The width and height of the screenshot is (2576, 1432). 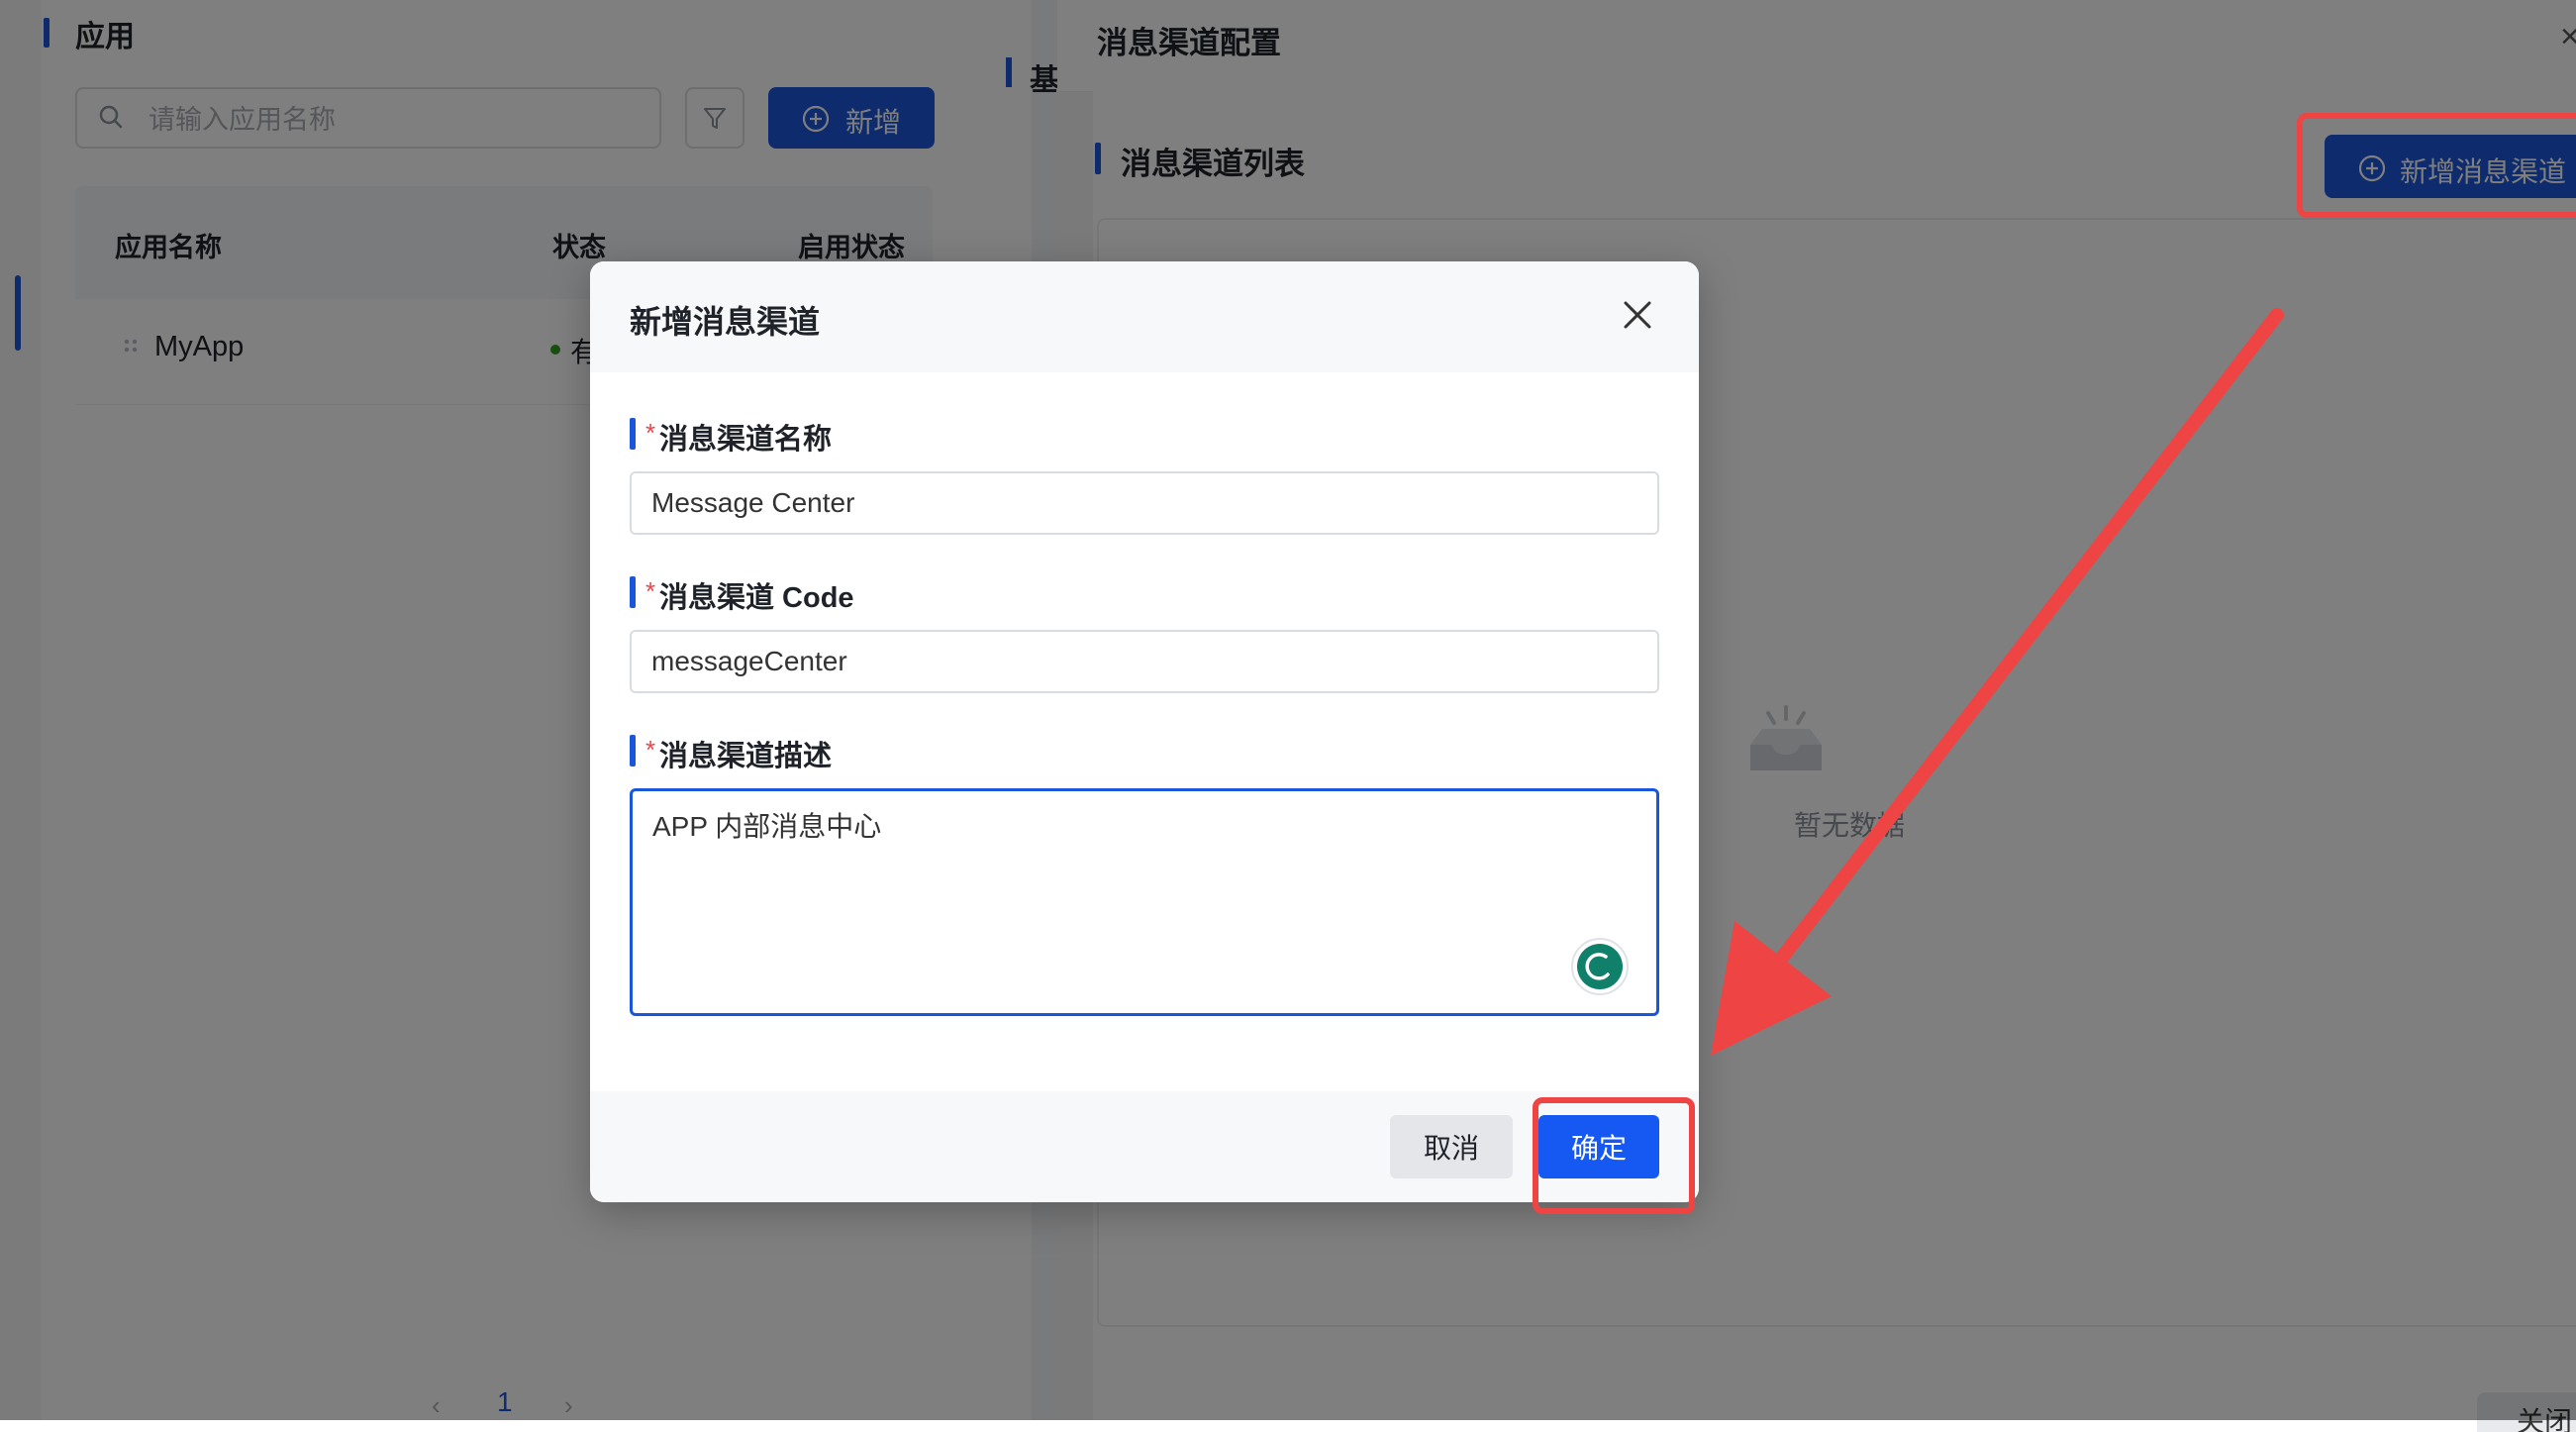 What do you see at coordinates (726, 322) in the screenshot?
I see `modal-title: 新增消息渠道` at bounding box center [726, 322].